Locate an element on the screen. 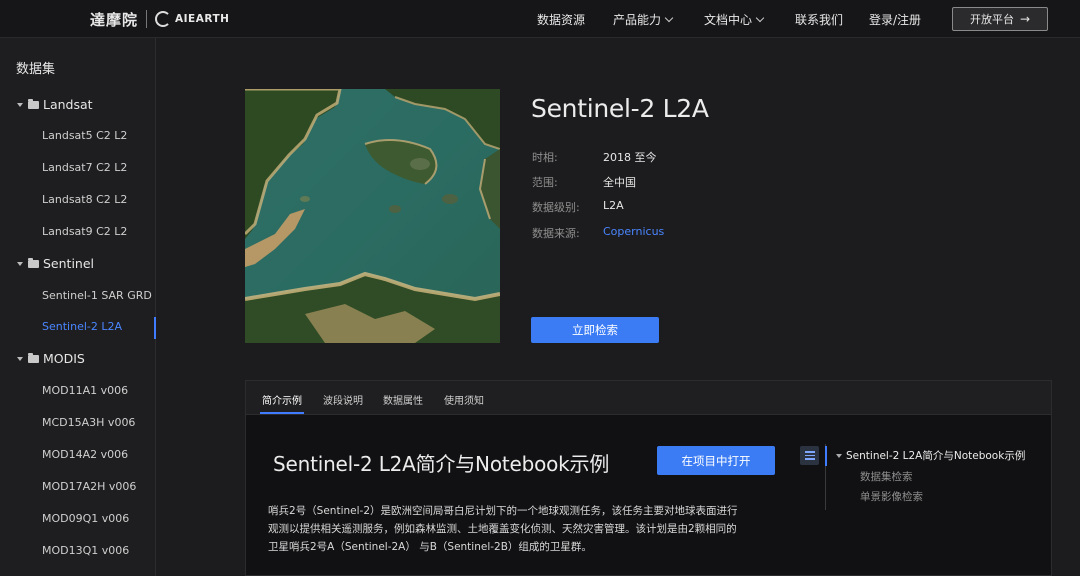 The width and height of the screenshot is (1080, 576). sidebar-item-mcd15a3h: MCD15A3H v006 is located at coordinates (88, 422).